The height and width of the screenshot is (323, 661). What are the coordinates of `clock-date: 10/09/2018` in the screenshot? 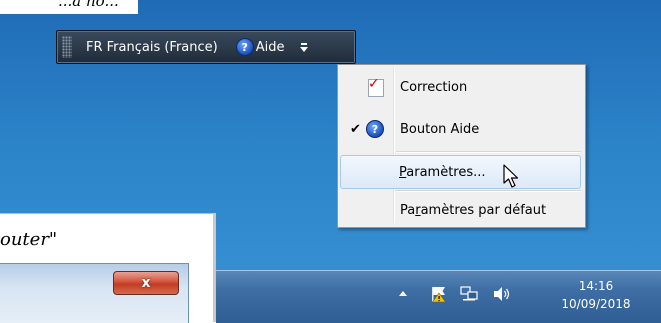 It's located at (596, 304).